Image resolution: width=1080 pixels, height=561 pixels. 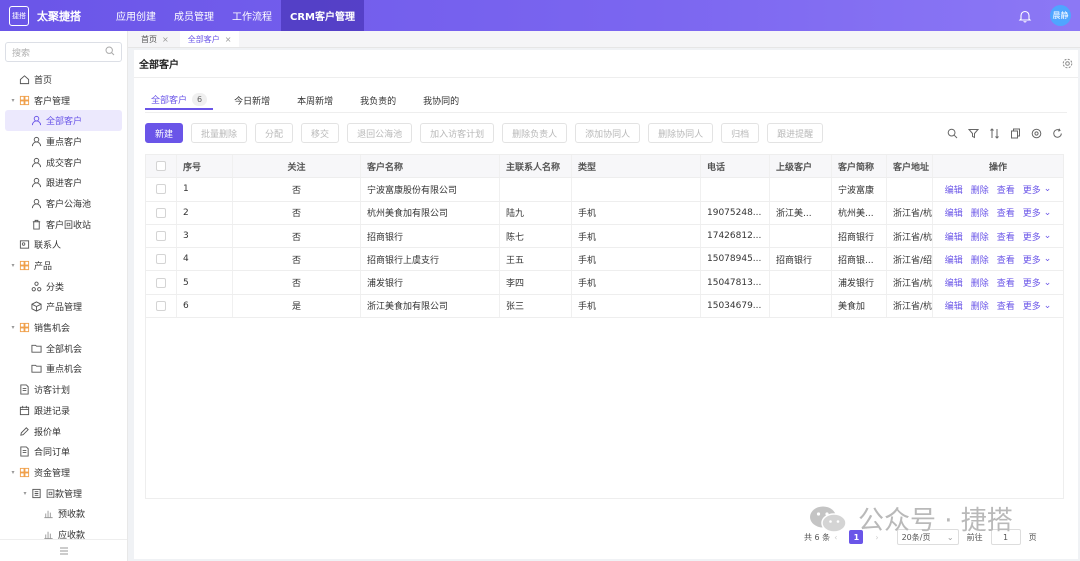 What do you see at coordinates (315, 100) in the screenshot?
I see `subtab-this-week: 本周新增` at bounding box center [315, 100].